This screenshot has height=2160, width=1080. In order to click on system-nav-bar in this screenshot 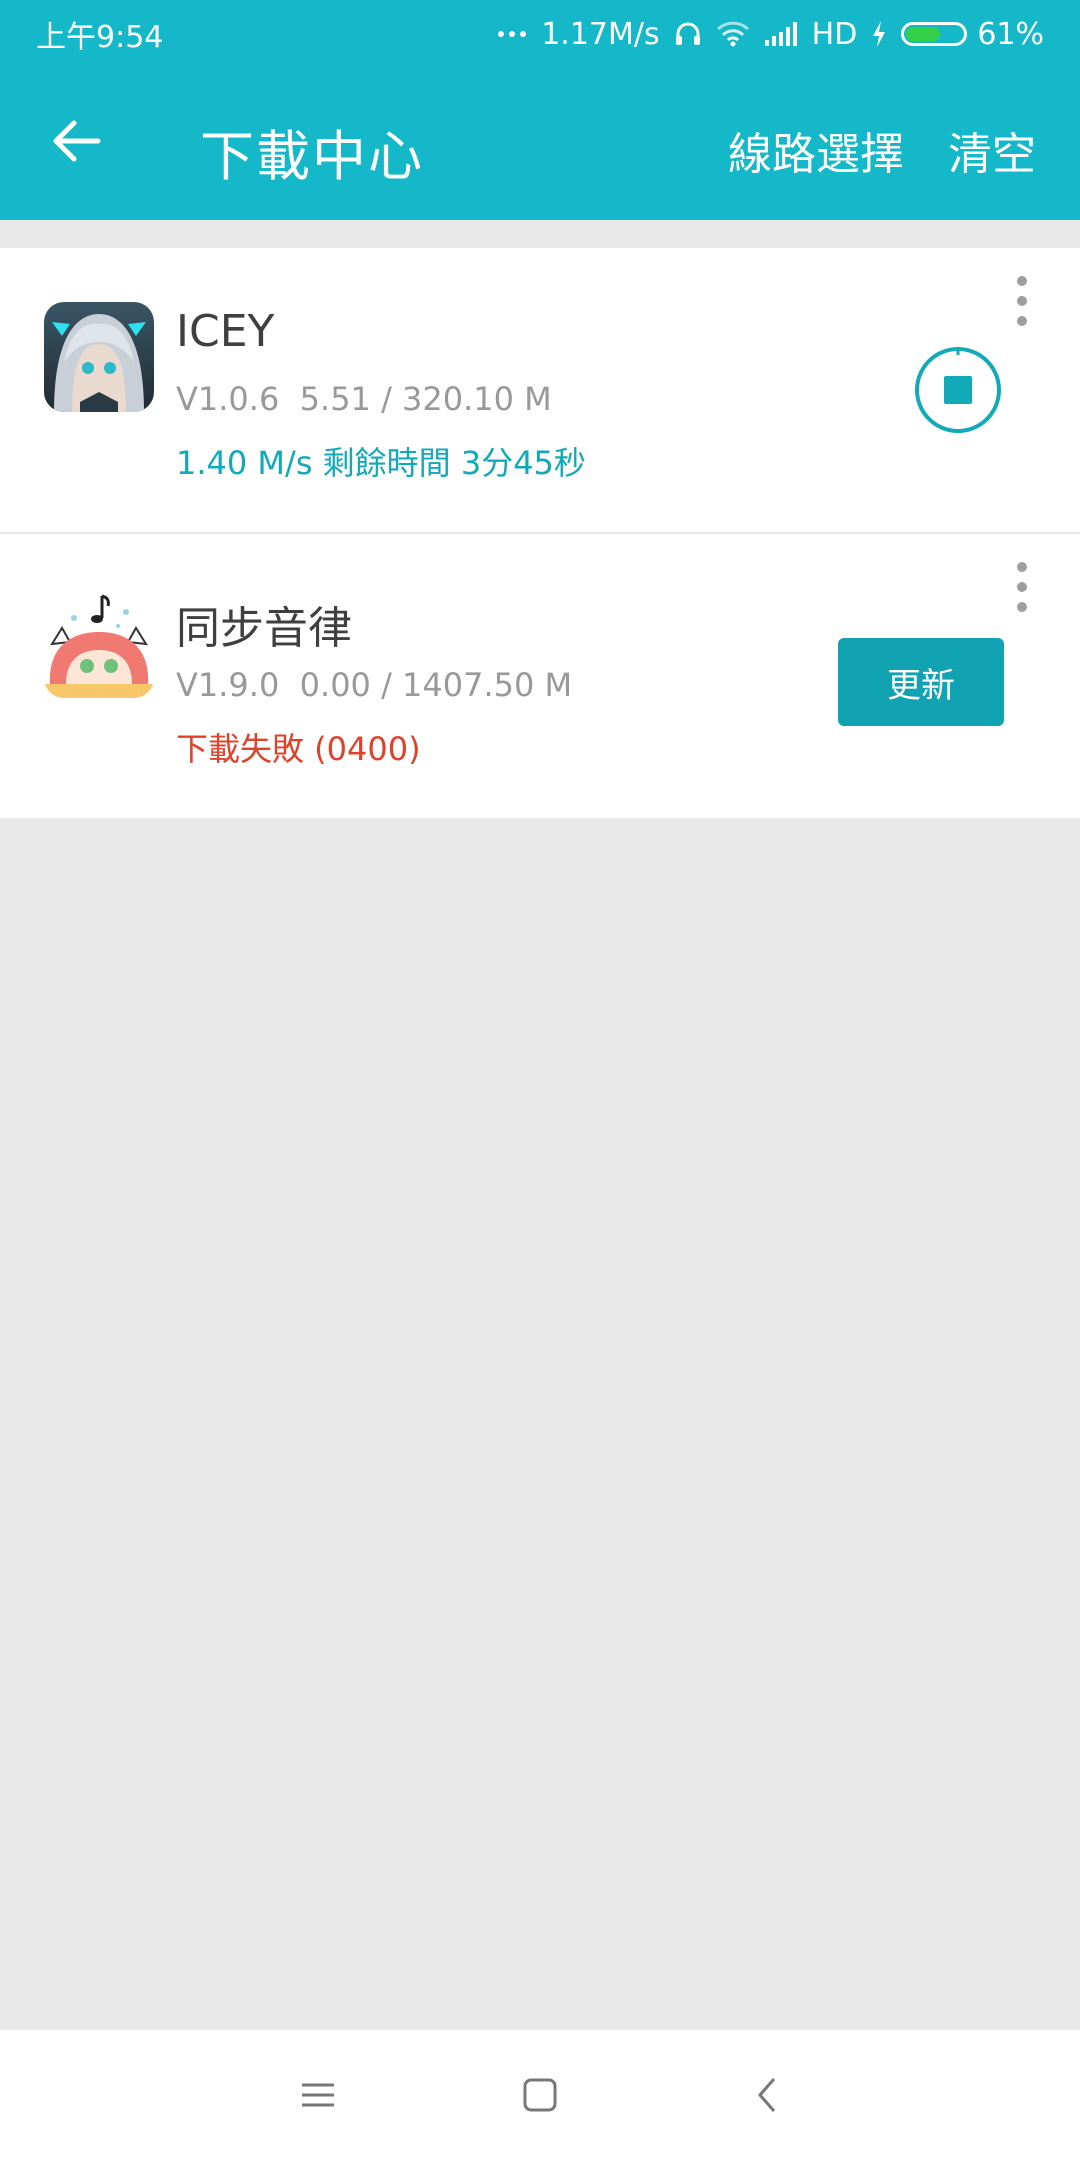, I will do `click(540, 2095)`.